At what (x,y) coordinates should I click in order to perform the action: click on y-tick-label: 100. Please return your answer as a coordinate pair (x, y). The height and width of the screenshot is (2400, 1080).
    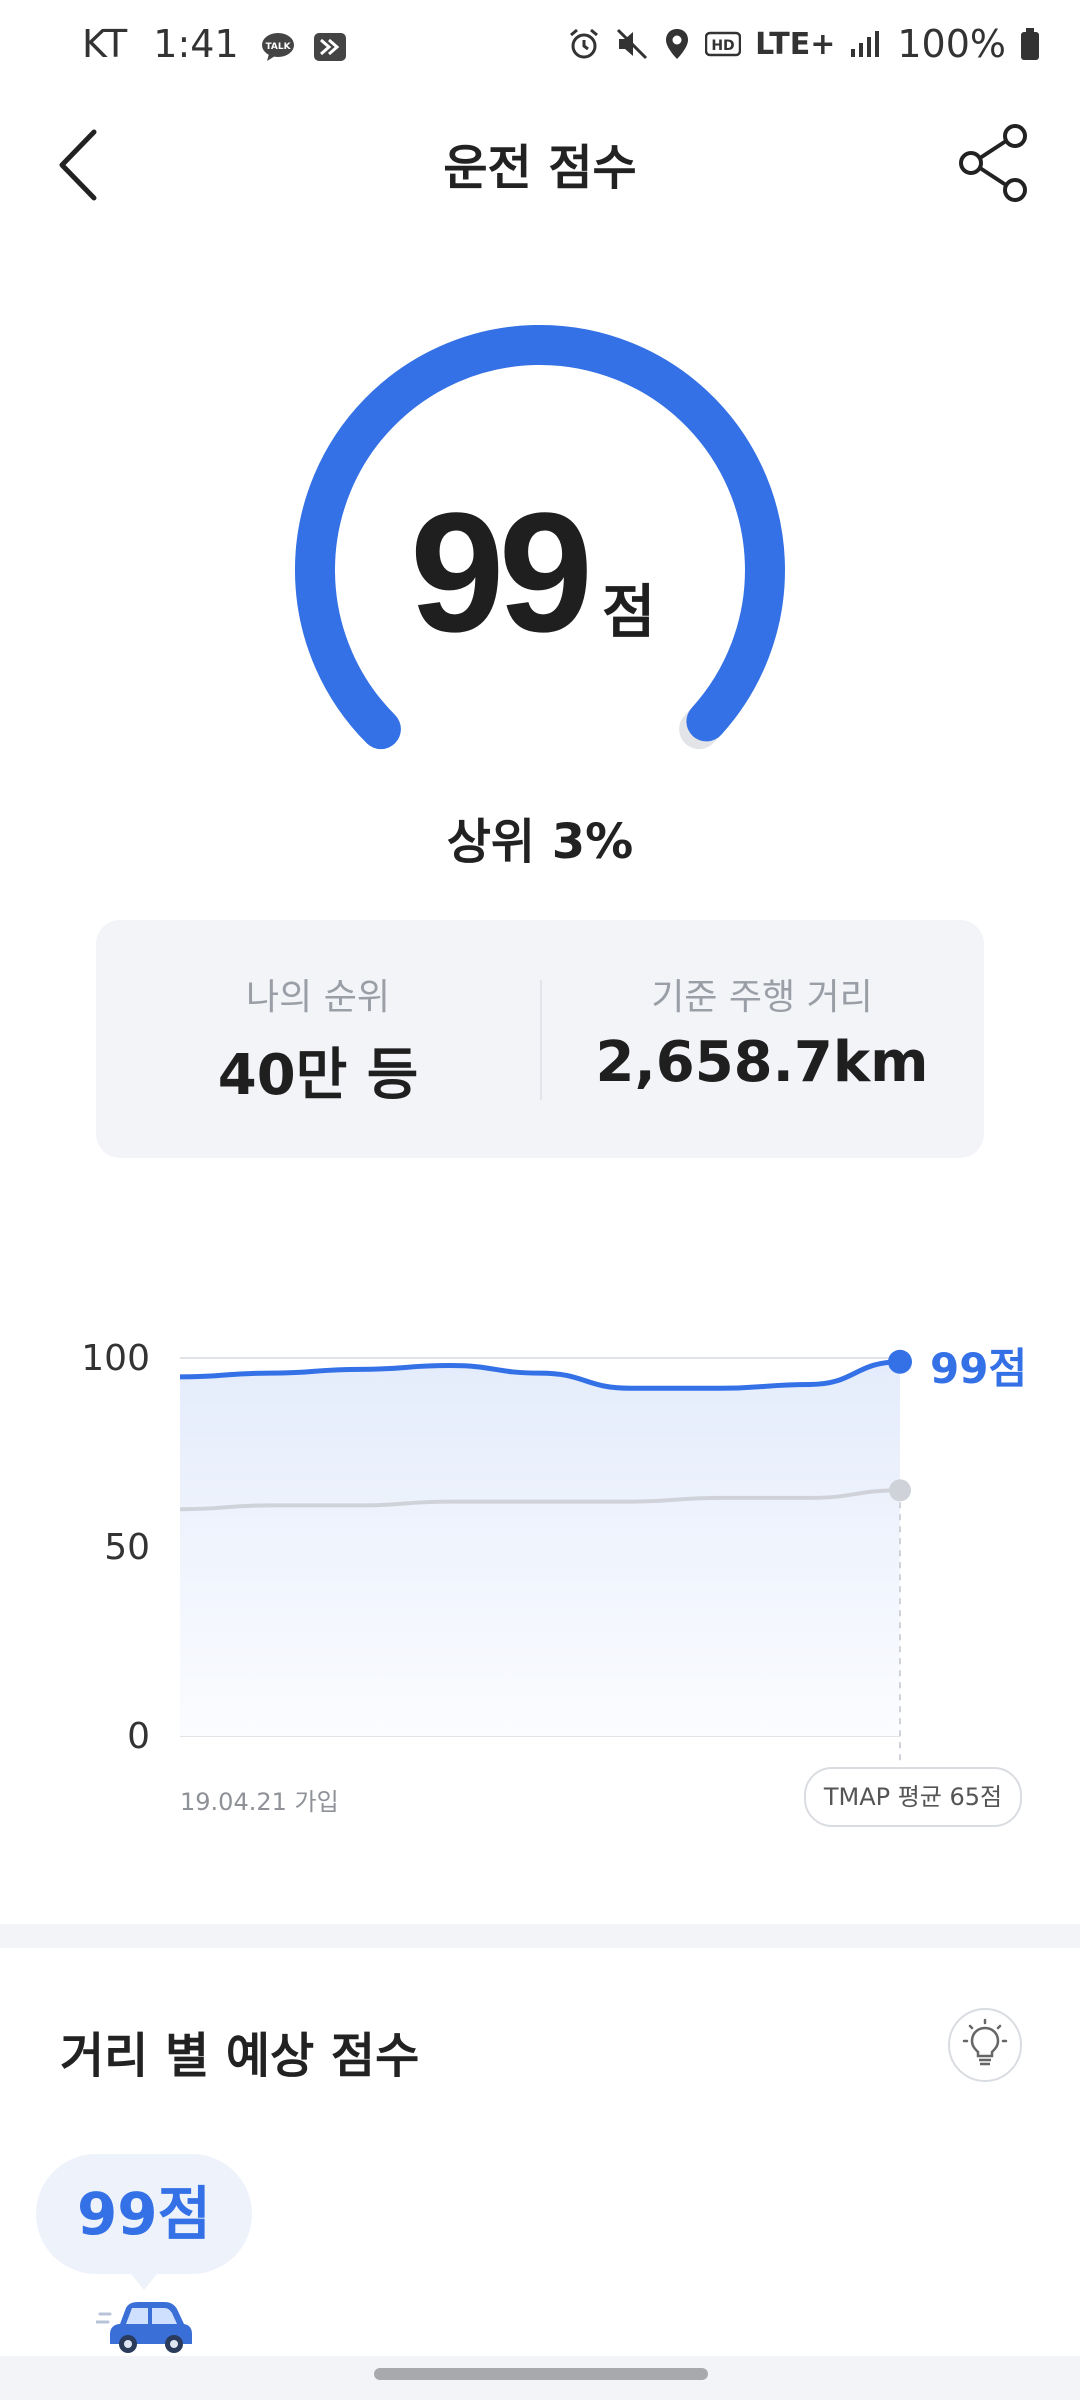
    Looking at the image, I should click on (115, 1358).